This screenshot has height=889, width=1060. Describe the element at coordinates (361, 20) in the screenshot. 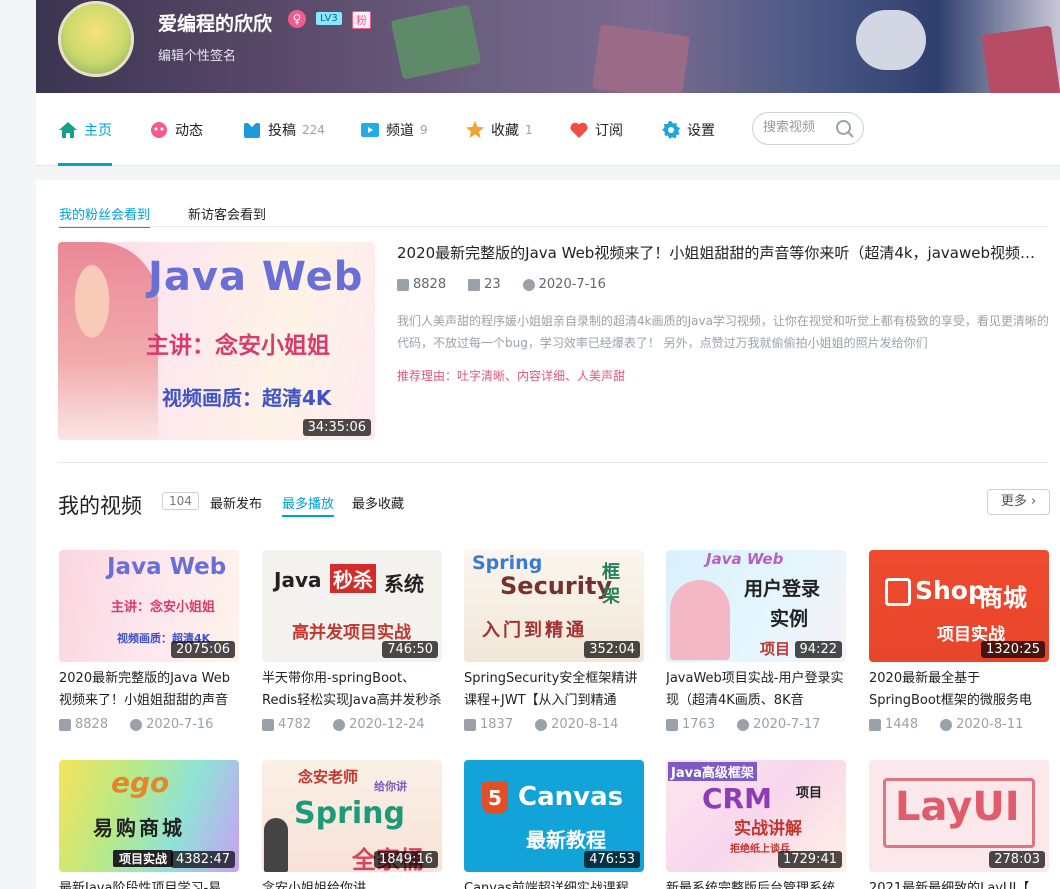

I see `fan-badge: 粉` at that location.